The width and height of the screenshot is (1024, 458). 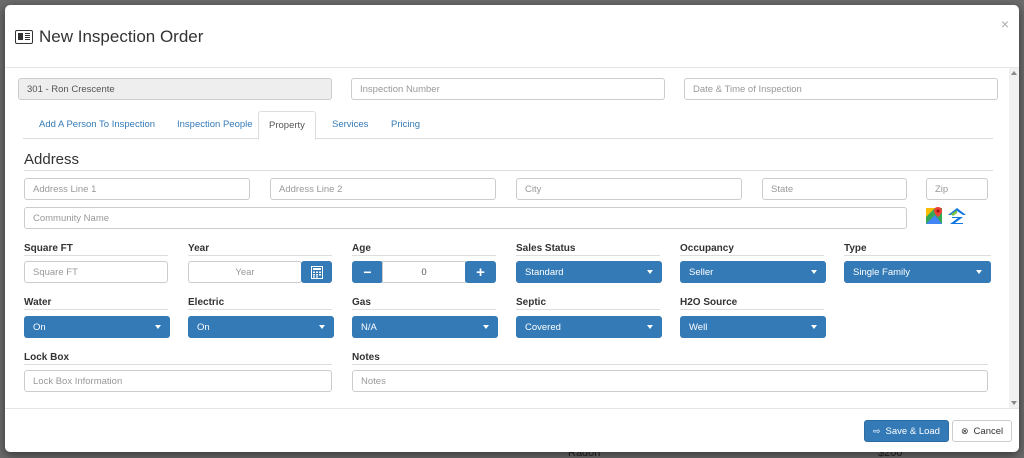 What do you see at coordinates (206, 302) in the screenshot?
I see `electric-label: Electric` at bounding box center [206, 302].